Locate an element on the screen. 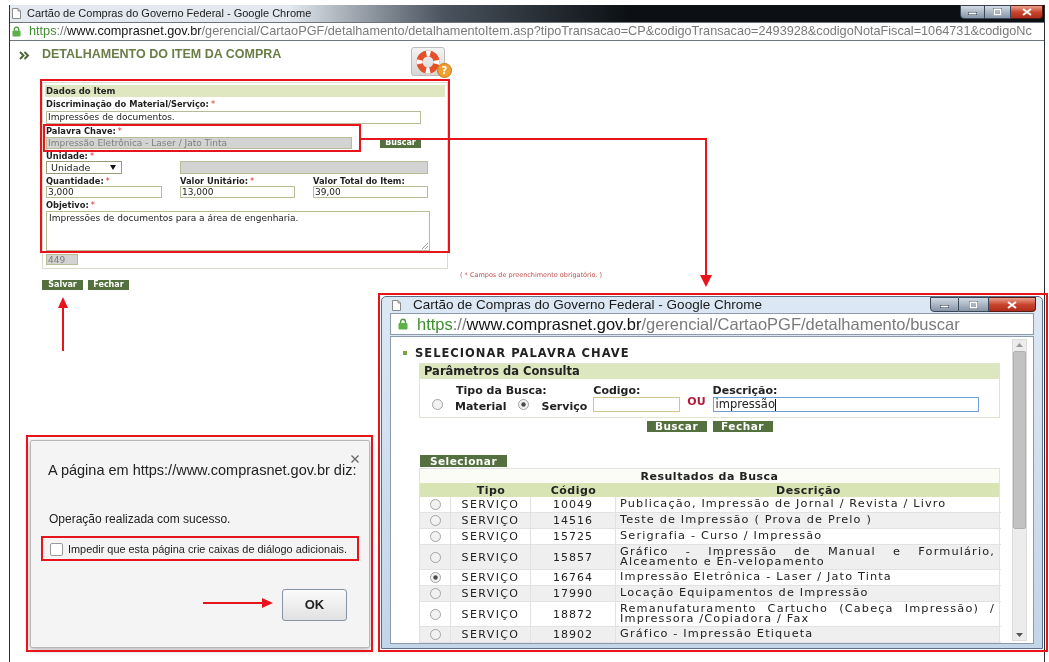  select-button: Selecionar is located at coordinates (463, 461).